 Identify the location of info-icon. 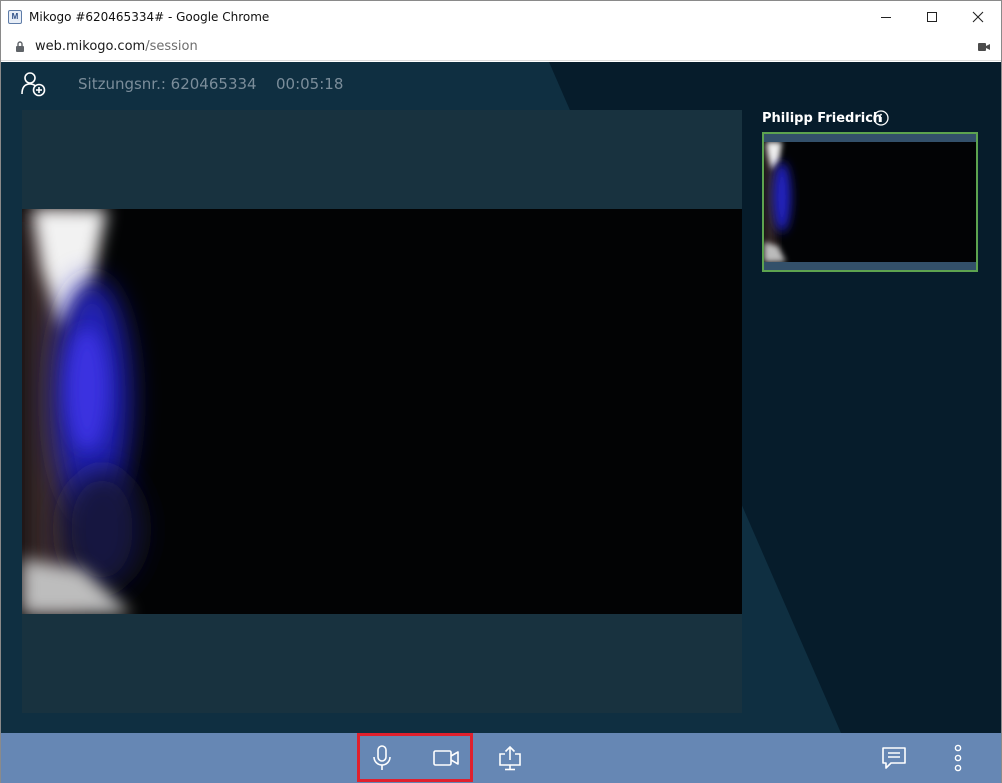
(881, 118).